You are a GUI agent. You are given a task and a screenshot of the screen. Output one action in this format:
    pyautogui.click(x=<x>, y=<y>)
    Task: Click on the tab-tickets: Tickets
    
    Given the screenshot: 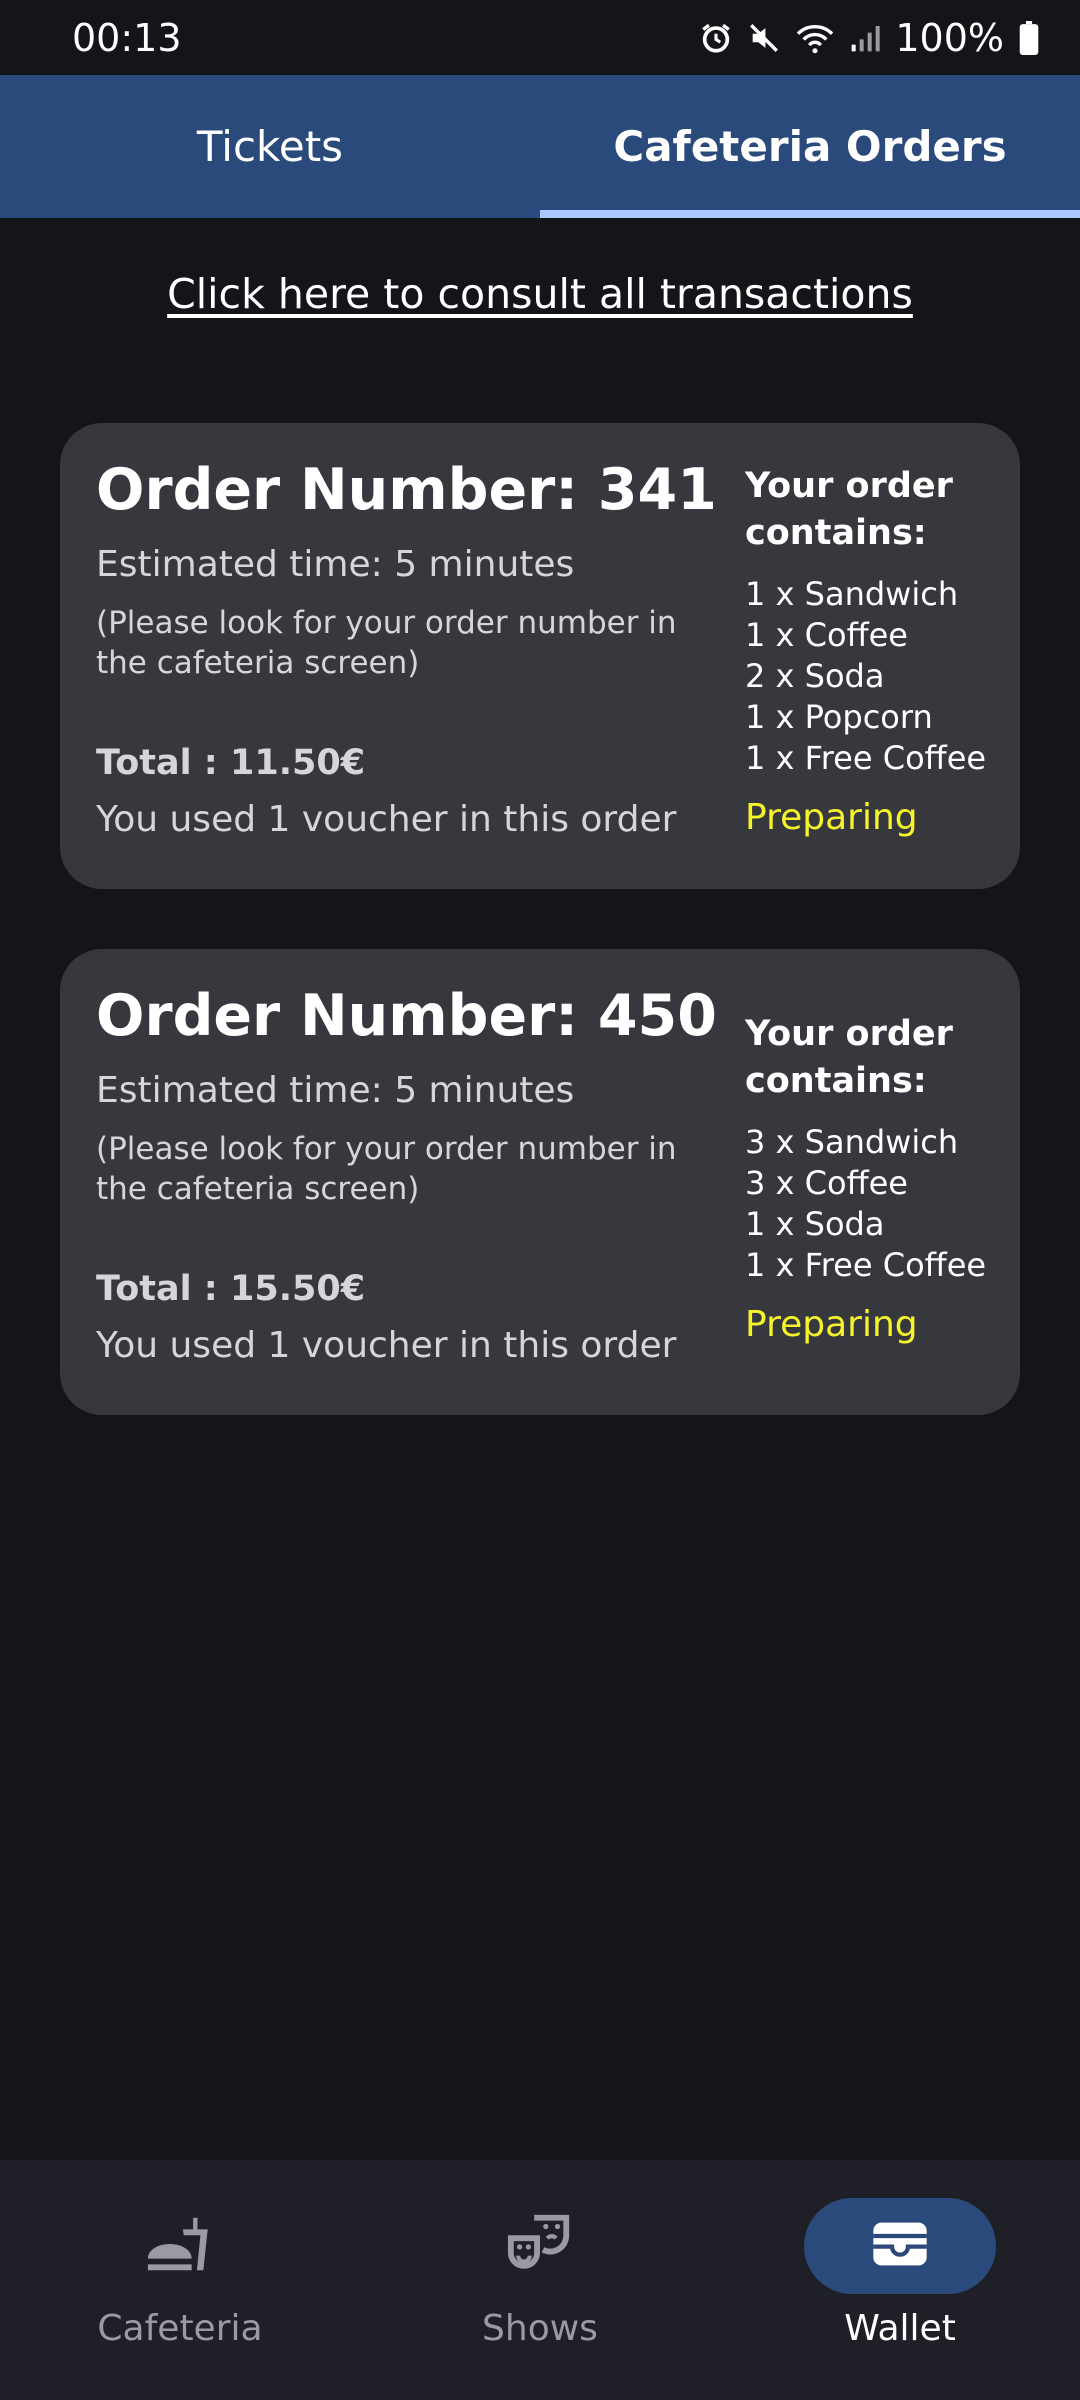 What is the action you would take?
    pyautogui.click(x=270, y=146)
    